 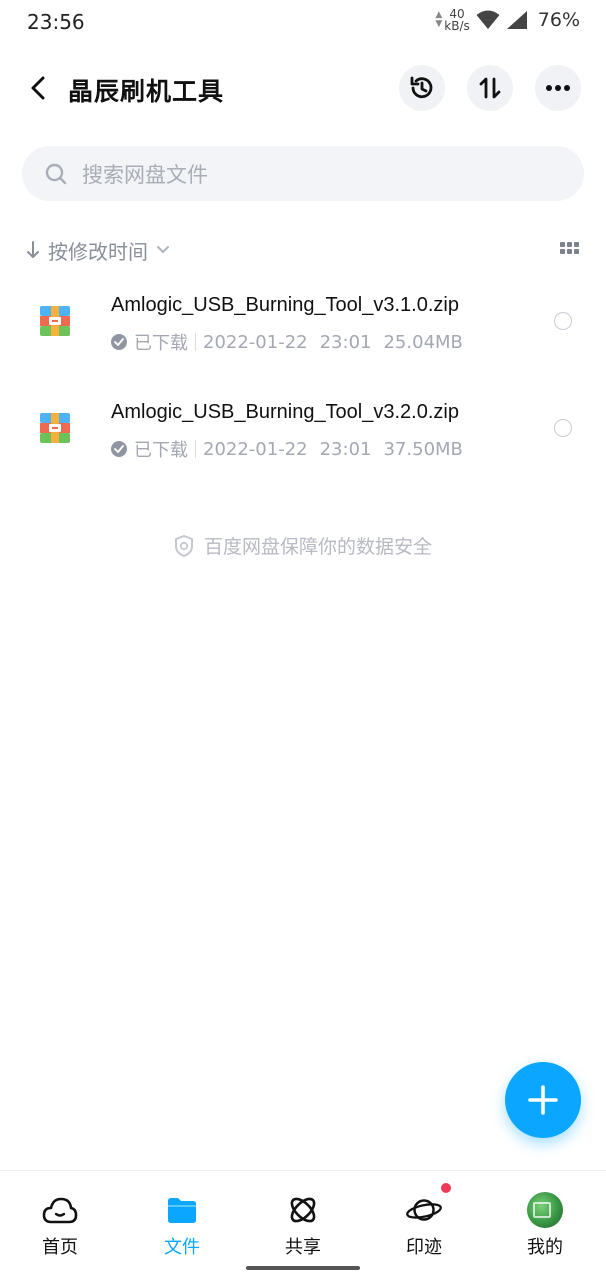 What do you see at coordinates (570, 250) in the screenshot?
I see `grid-view-icon` at bounding box center [570, 250].